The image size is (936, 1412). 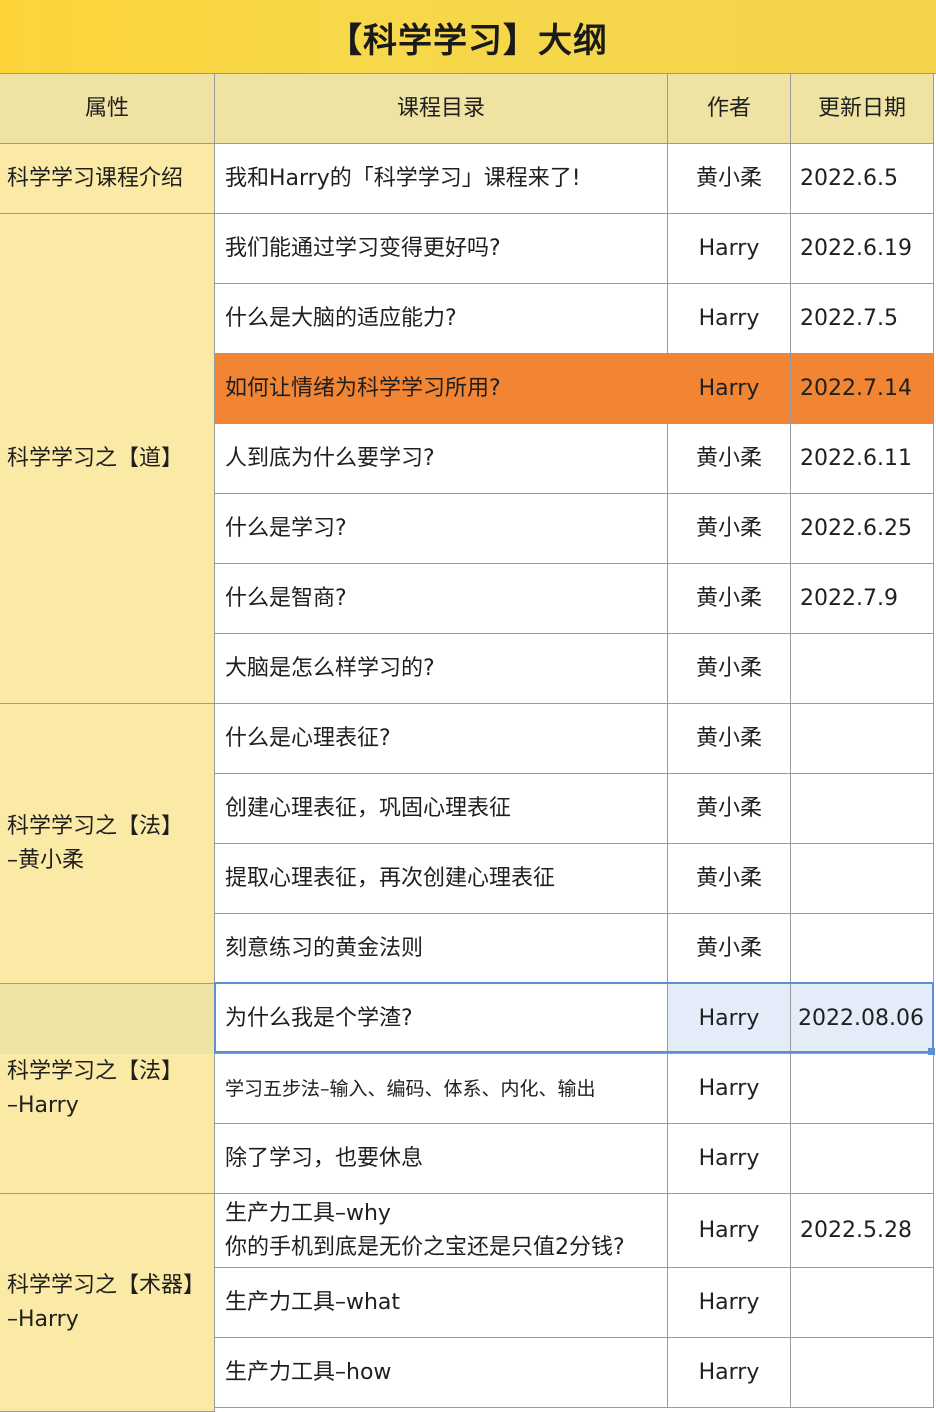 What do you see at coordinates (441, 739) in the screenshot?
I see `course-cell: 什么是心理表征?` at bounding box center [441, 739].